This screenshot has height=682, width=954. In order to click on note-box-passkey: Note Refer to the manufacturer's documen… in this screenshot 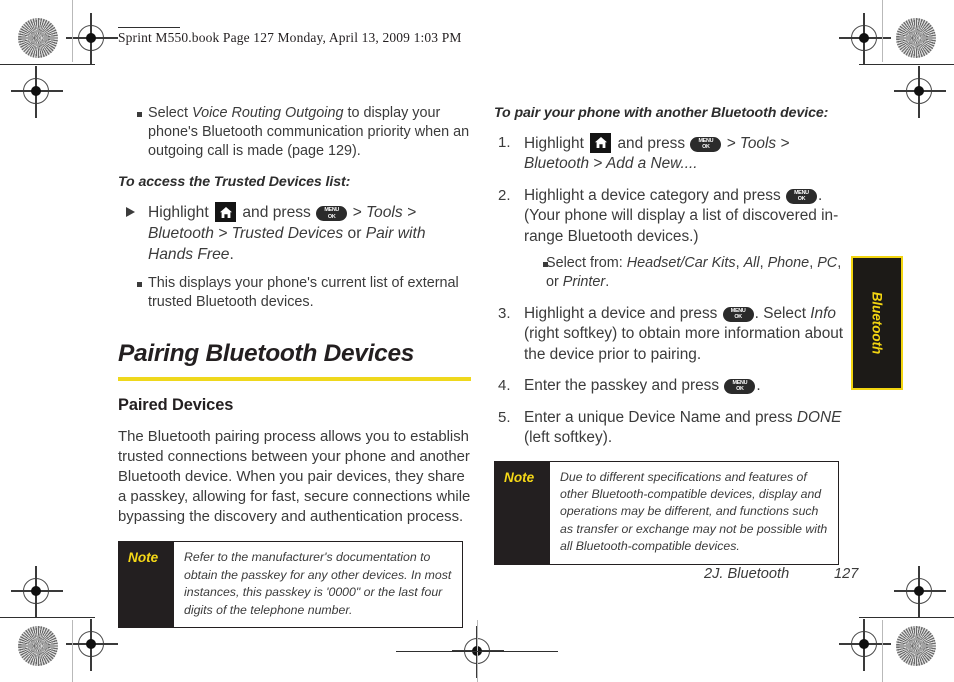, I will do `click(290, 585)`.